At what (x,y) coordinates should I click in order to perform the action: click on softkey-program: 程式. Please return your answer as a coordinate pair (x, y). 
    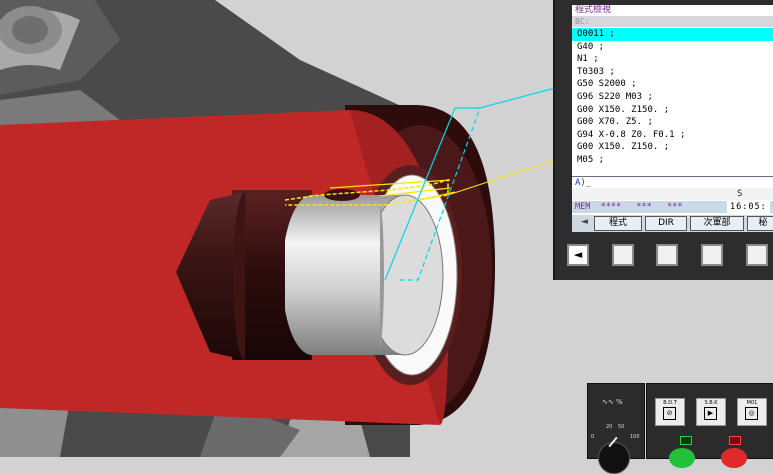
    Looking at the image, I should click on (618, 223).